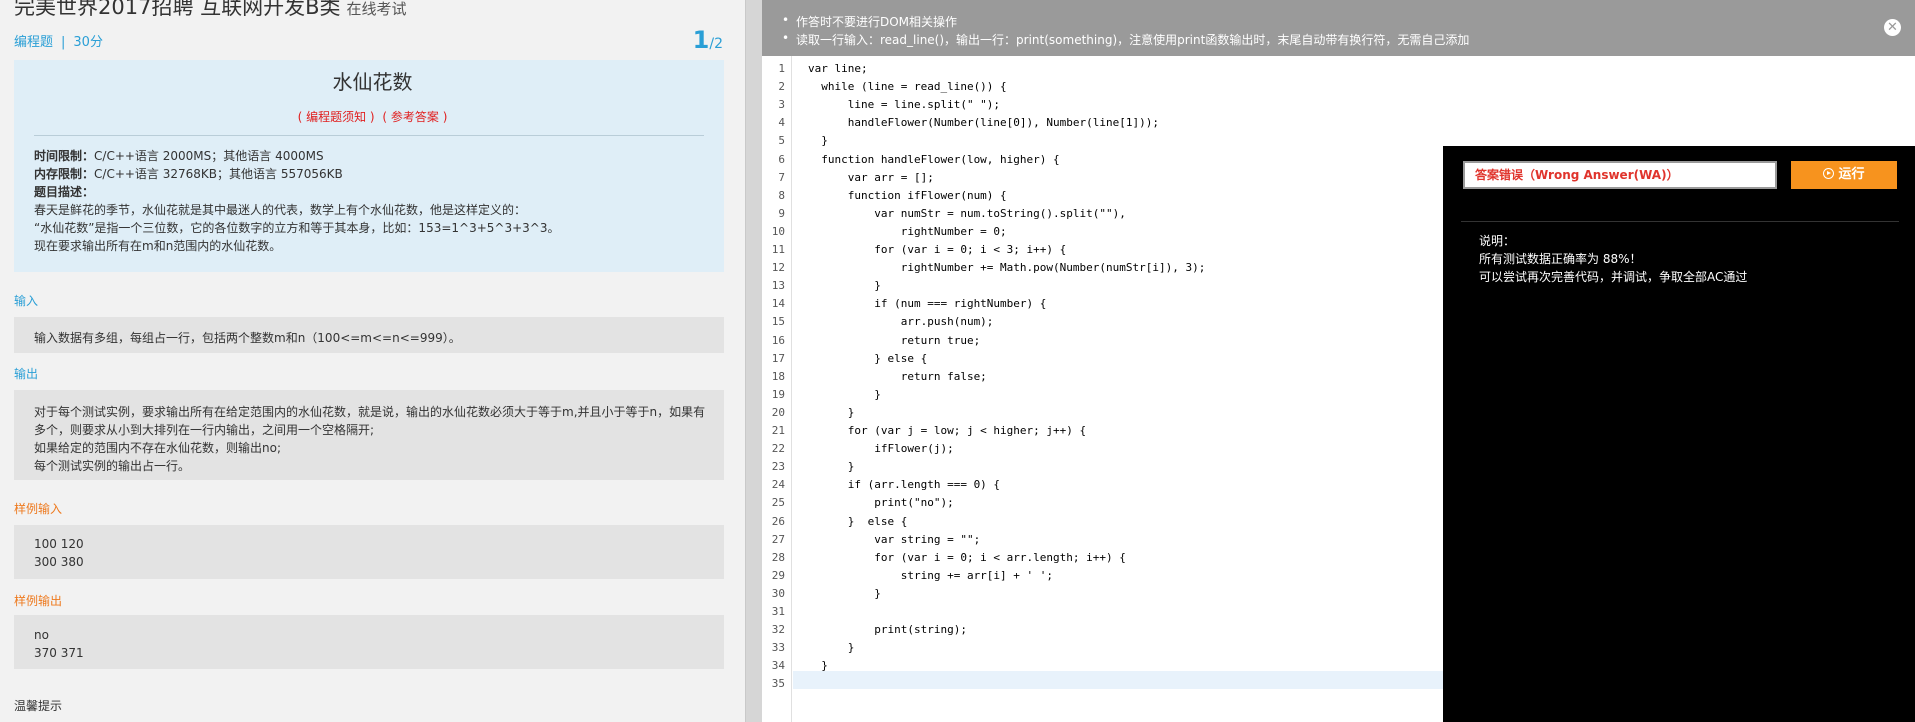 This screenshot has width=1915, height=722. What do you see at coordinates (778, 648) in the screenshot?
I see `line-number: 33` at bounding box center [778, 648].